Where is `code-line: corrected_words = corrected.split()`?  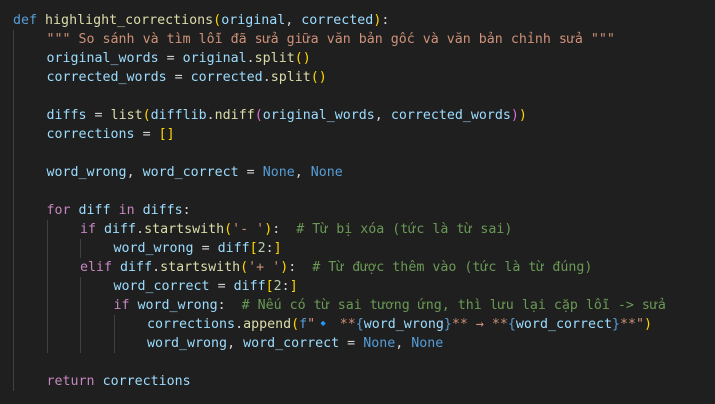
code-line: corrected_words = corrected.split() is located at coordinates (187, 77).